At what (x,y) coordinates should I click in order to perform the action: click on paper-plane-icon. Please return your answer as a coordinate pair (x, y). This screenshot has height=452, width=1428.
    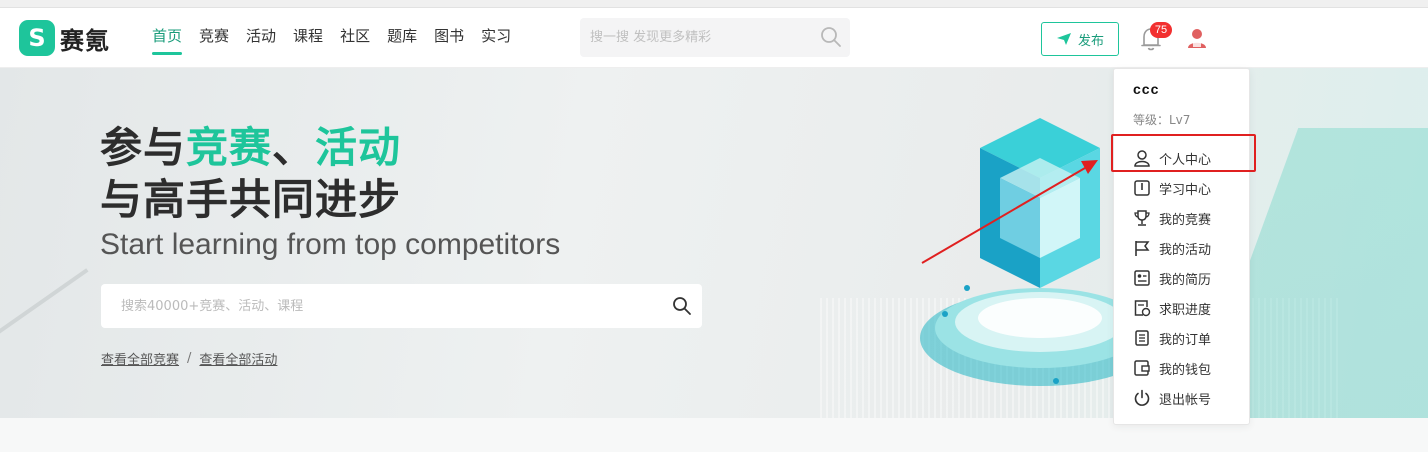
    Looking at the image, I should click on (1063, 39).